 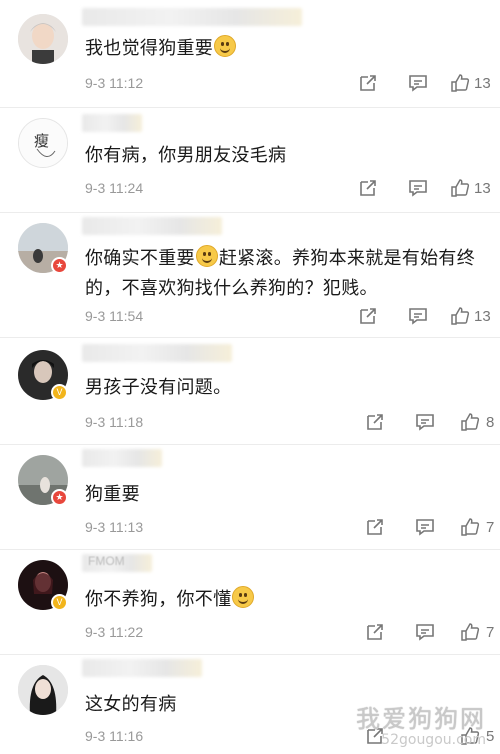 I want to click on comment-item: 我也觉得狗重要 9-3 11:12 13, so click(x=250, y=54).